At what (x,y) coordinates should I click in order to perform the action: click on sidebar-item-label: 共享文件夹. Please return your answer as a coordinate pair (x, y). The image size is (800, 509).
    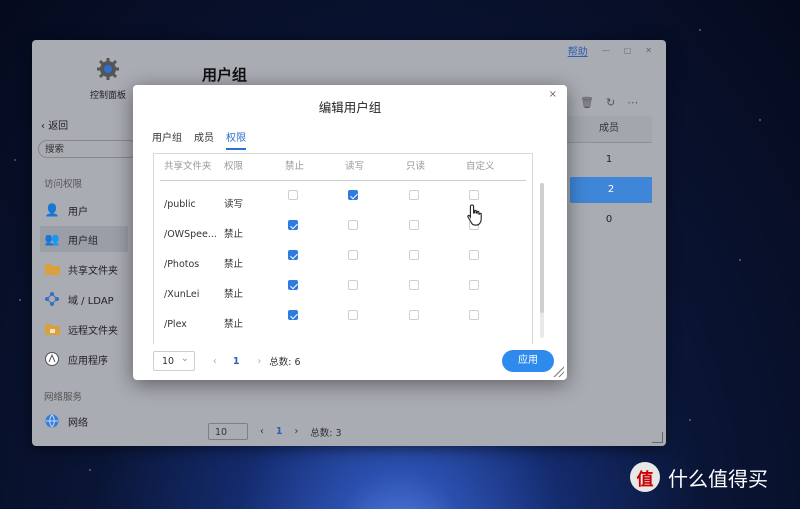
    Looking at the image, I should click on (93, 271).